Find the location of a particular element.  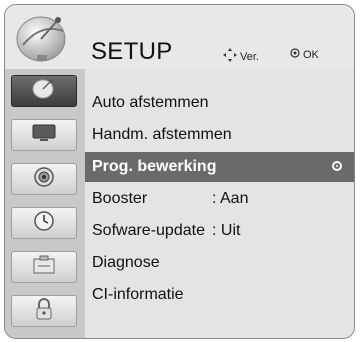

menu-item-label: Prog. bewerking is located at coordinates (154, 166).